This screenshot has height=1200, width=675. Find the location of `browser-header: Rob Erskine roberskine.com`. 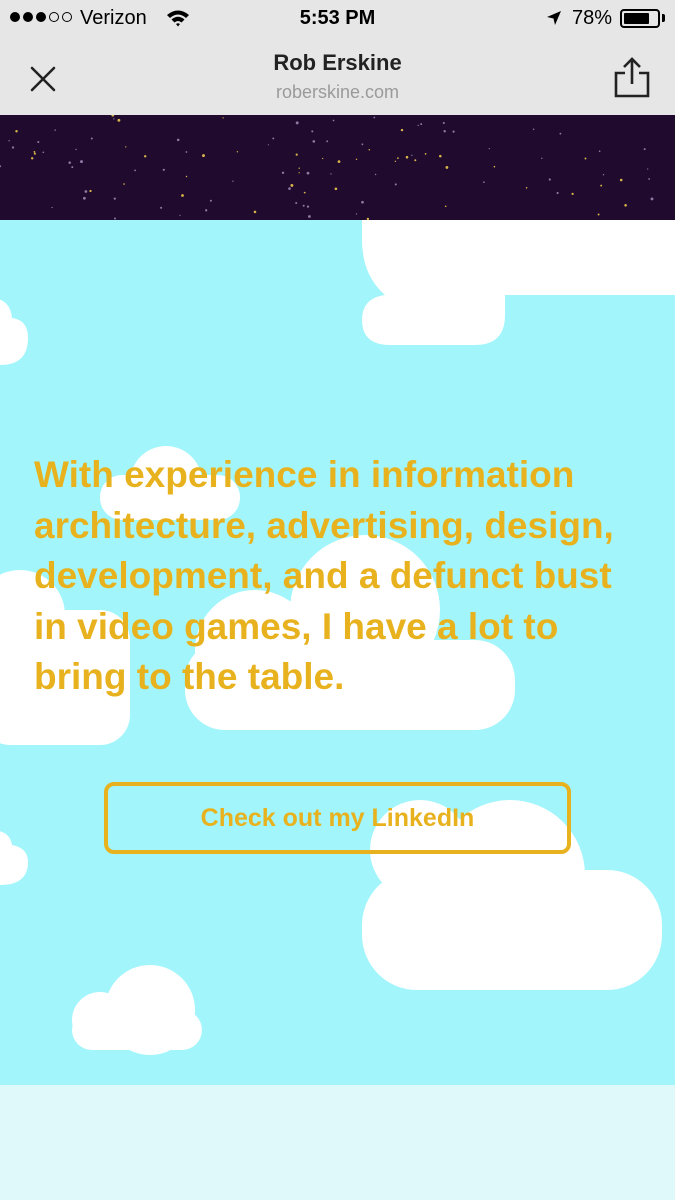

browser-header: Rob Erskine roberskine.com is located at coordinates (337, 76).